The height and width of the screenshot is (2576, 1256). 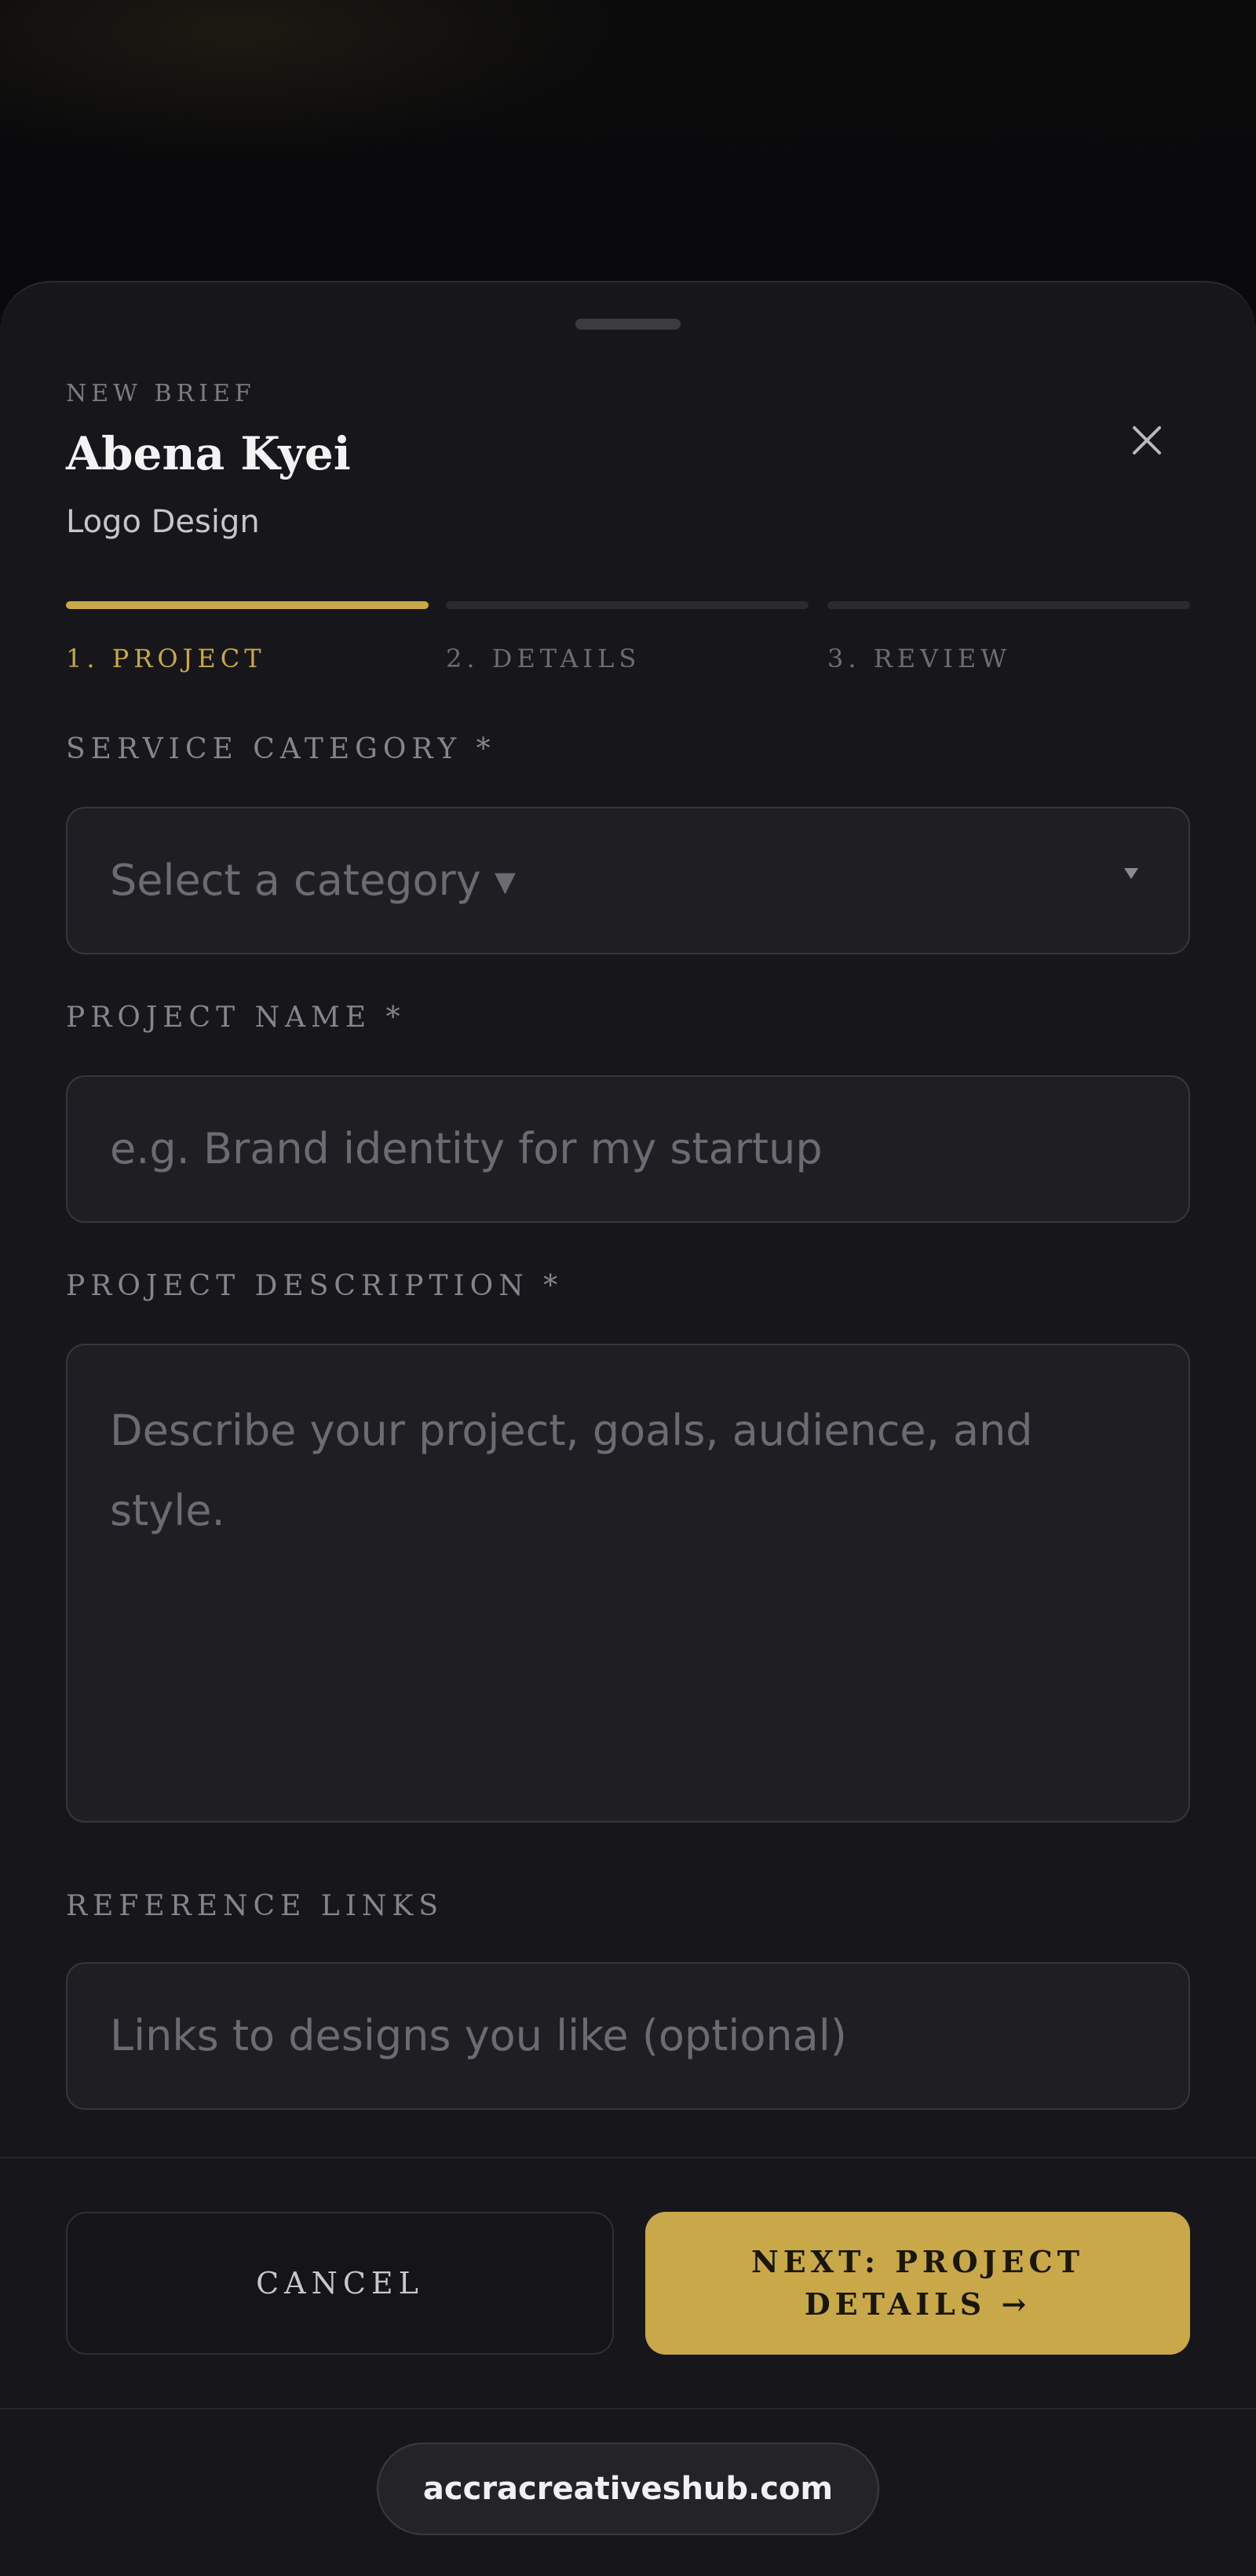 What do you see at coordinates (628, 324) in the screenshot?
I see `drag-handle` at bounding box center [628, 324].